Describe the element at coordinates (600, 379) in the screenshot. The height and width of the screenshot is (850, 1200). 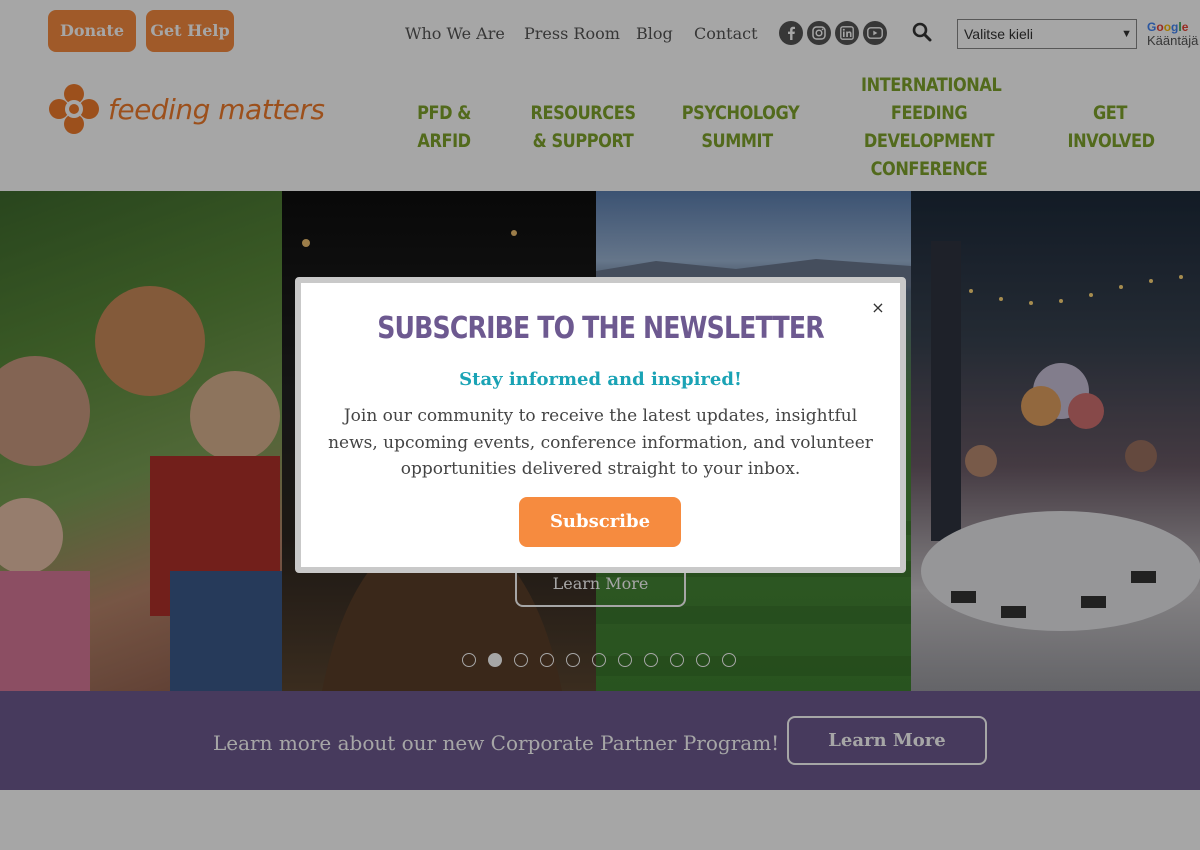
I see `modal-subtitle: Stay informed and inspired!` at that location.